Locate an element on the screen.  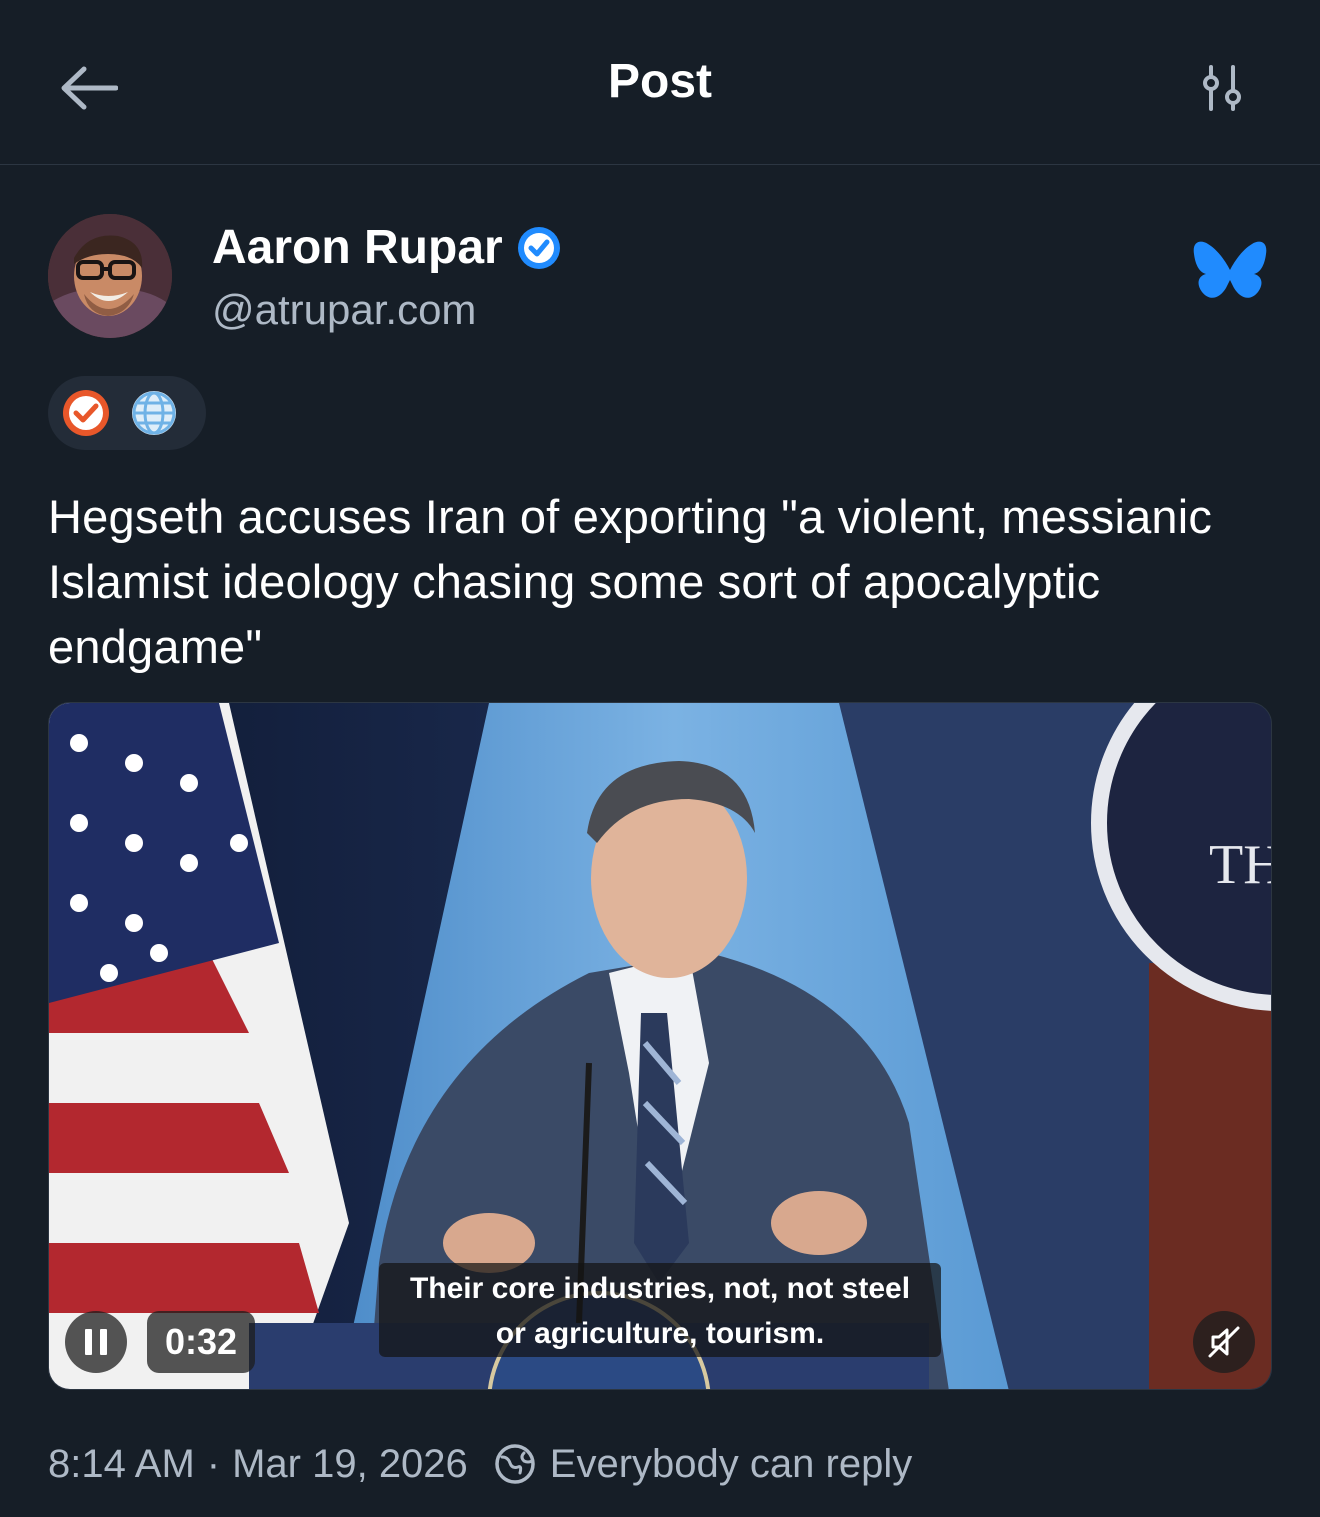
author-name-row: Aaron Rupar is located at coordinates (386, 247).